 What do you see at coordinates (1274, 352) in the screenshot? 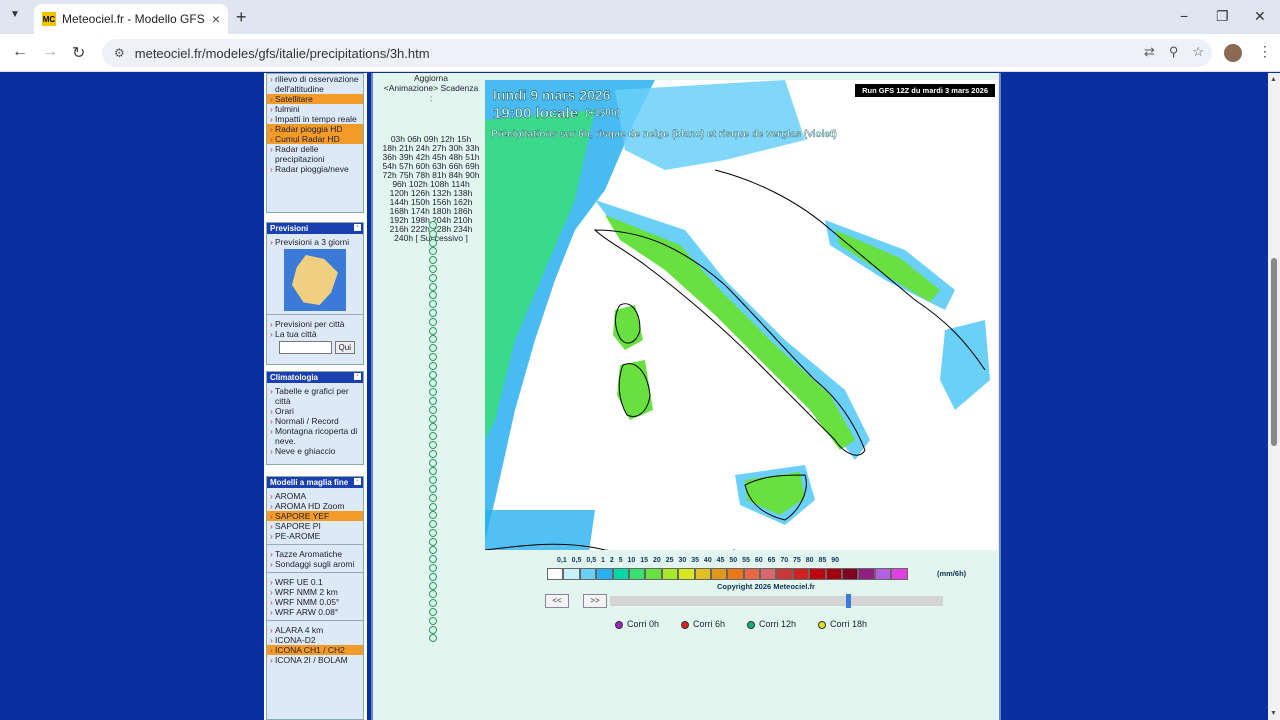
I see `scroll-thumb` at bounding box center [1274, 352].